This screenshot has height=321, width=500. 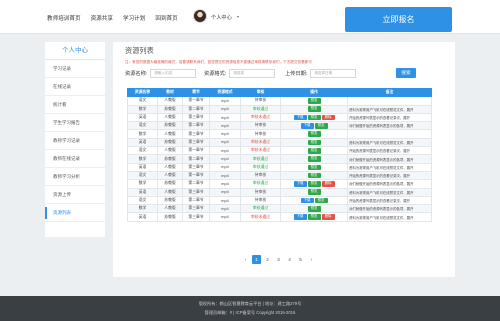 What do you see at coordinates (173, 73) in the screenshot?
I see `resource-name-input: 请输入内容` at bounding box center [173, 73].